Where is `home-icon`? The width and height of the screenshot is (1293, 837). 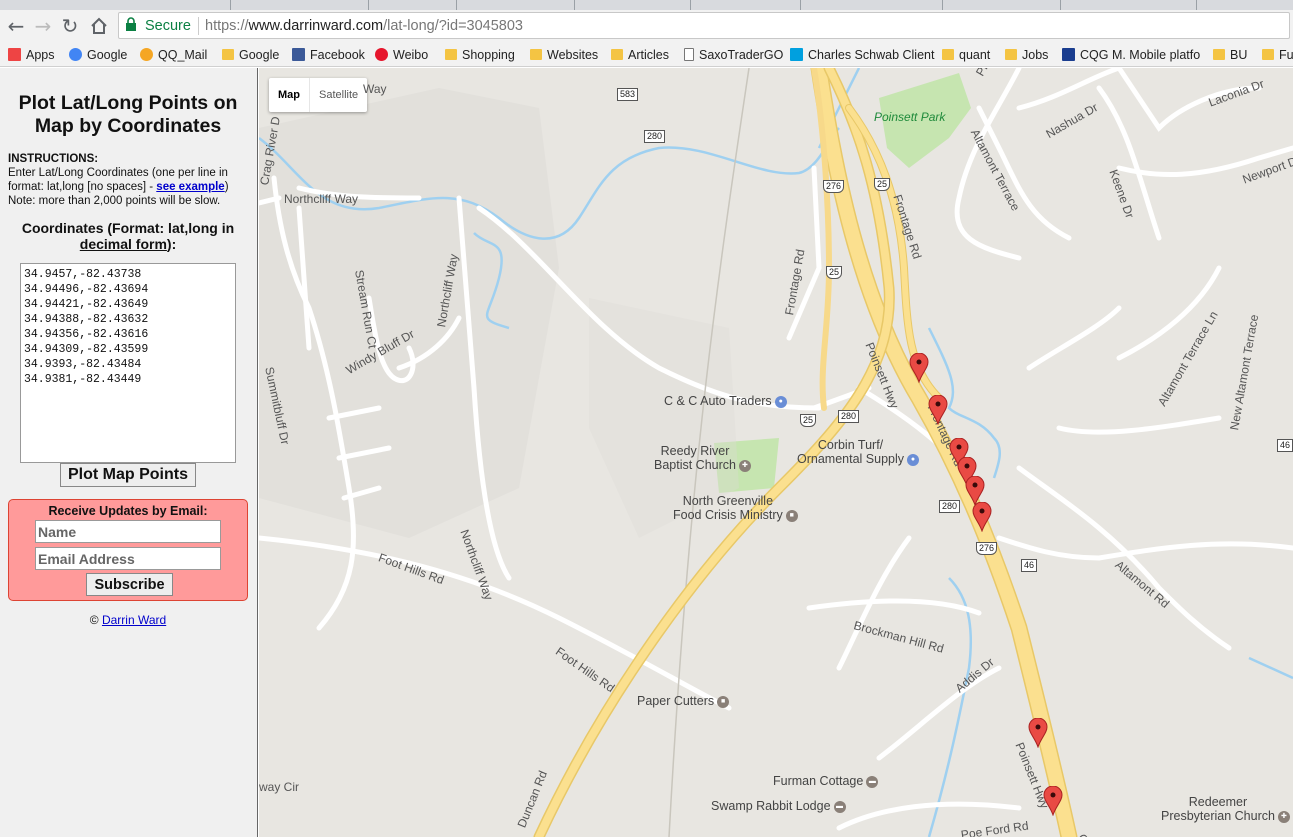
home-icon is located at coordinates (99, 26).